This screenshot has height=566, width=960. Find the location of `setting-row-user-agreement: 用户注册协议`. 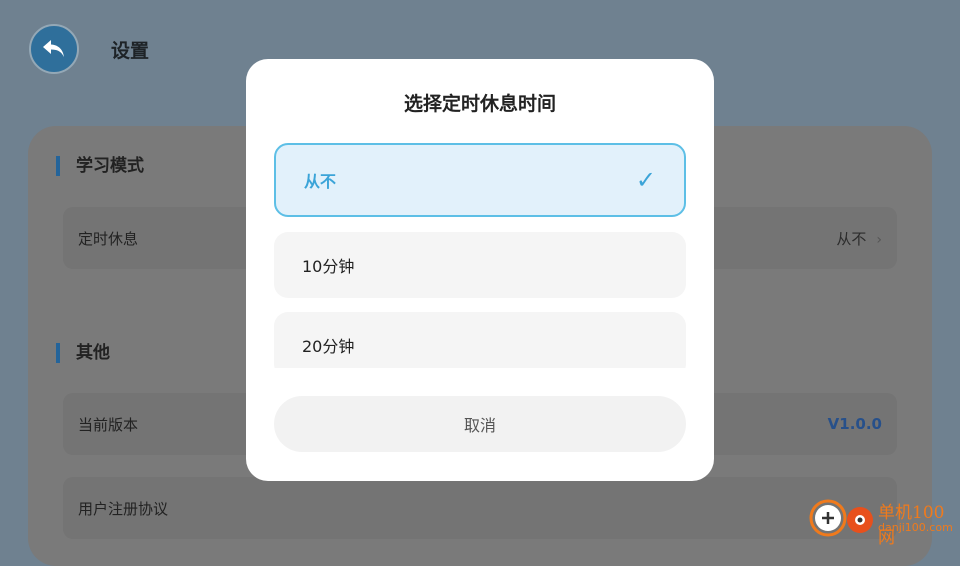

setting-row-user-agreement: 用户注册协议 is located at coordinates (480, 508).